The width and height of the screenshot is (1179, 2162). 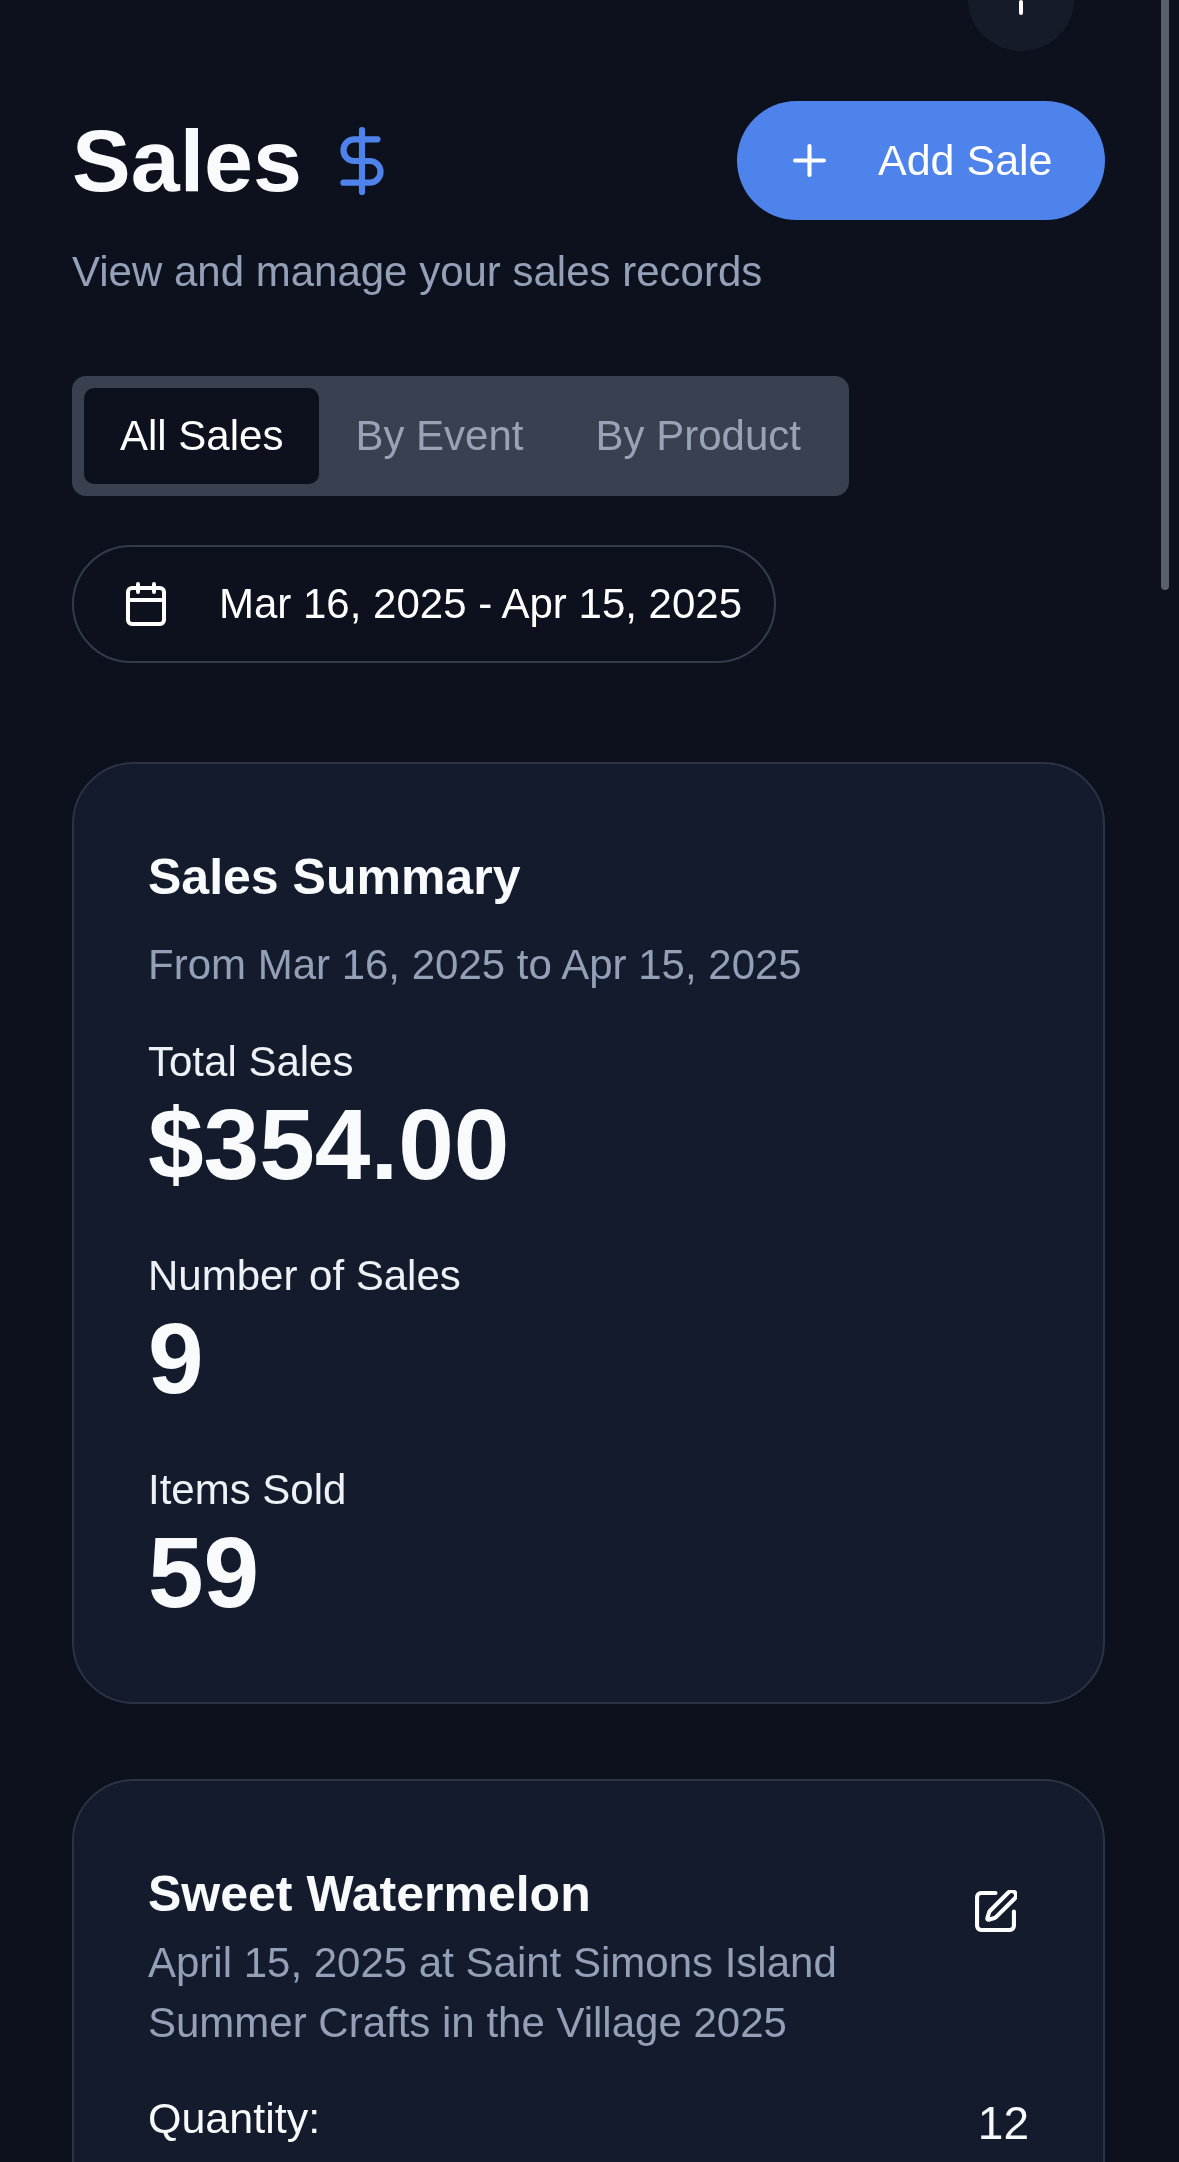 What do you see at coordinates (329, 1144) in the screenshot?
I see `stat-value: $354.00` at bounding box center [329, 1144].